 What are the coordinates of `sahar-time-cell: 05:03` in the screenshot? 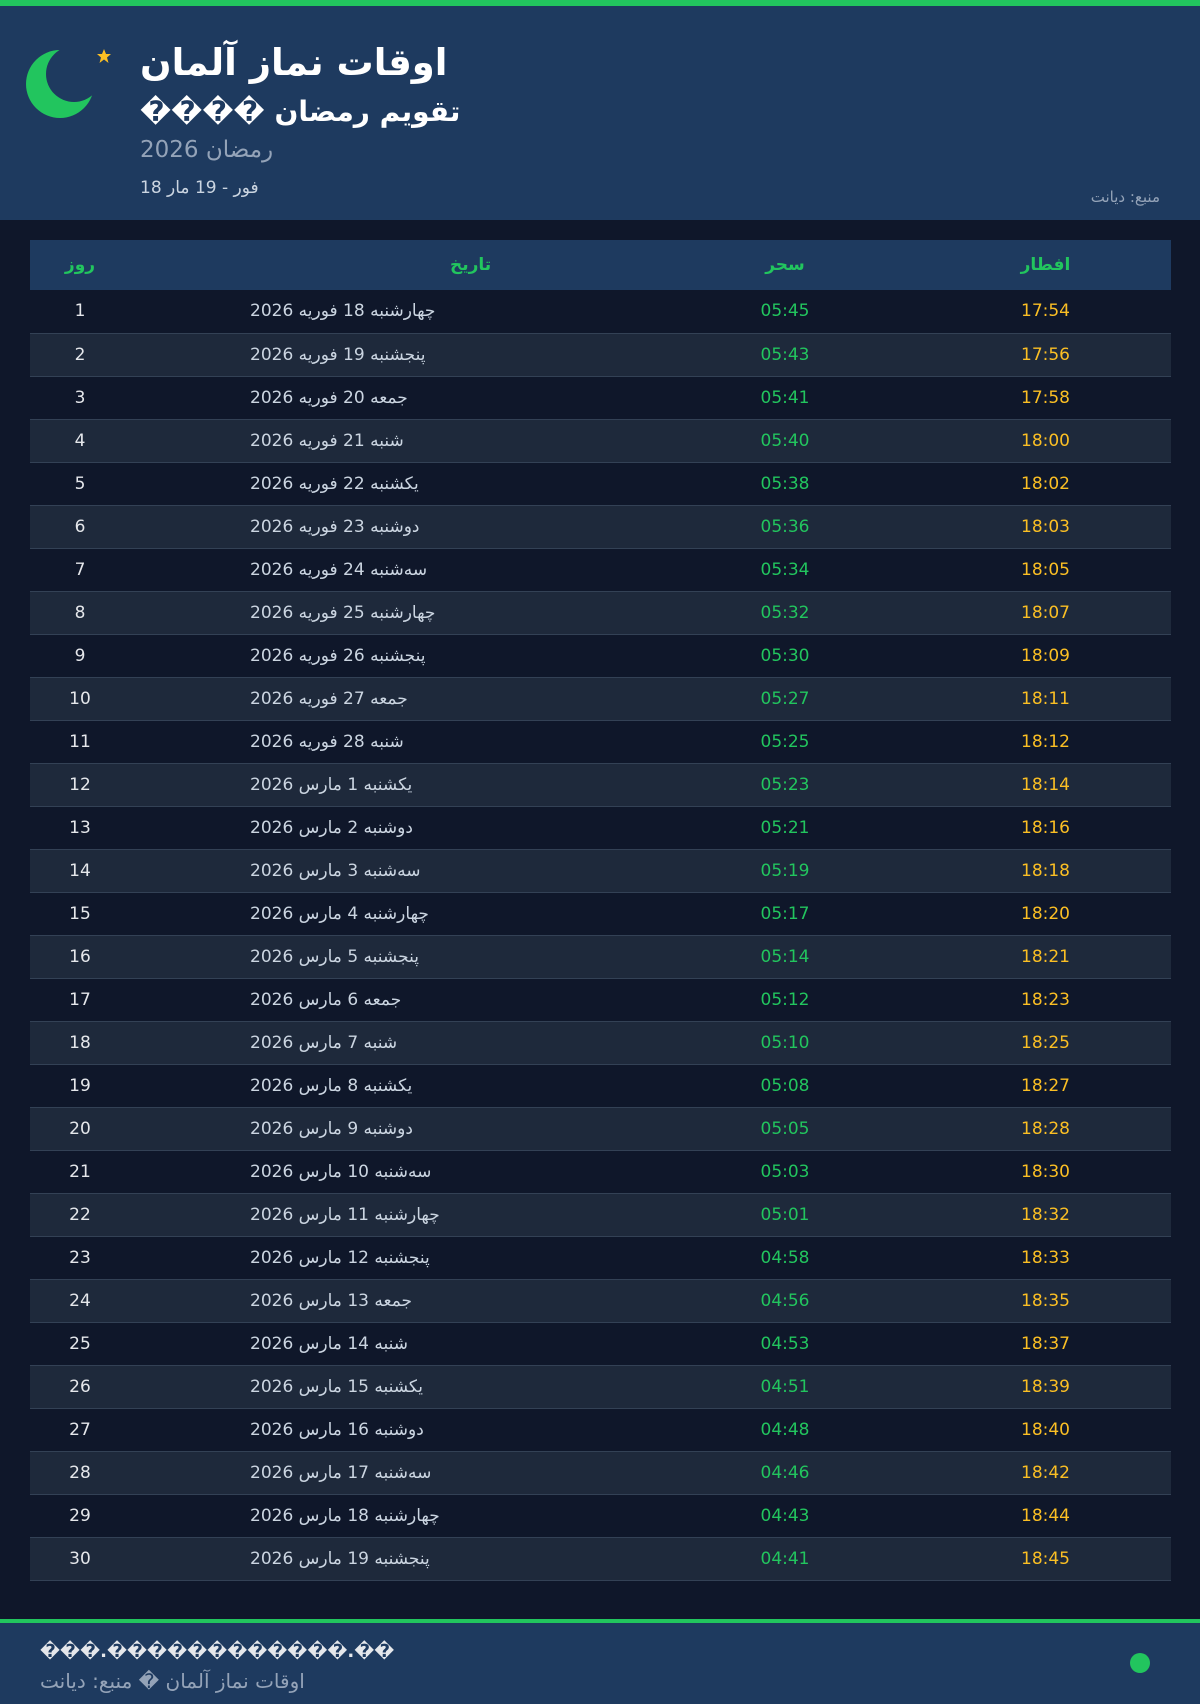 It's located at (785, 1171).